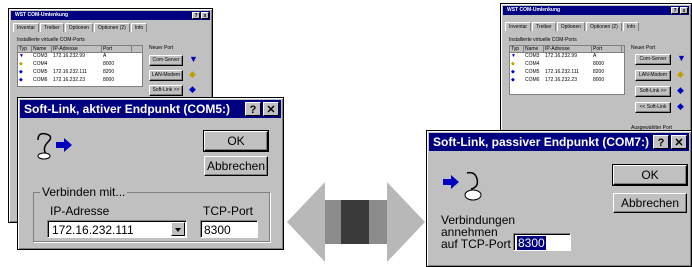 Image resolution: width=692 pixels, height=267 pixels. What do you see at coordinates (653, 91) in the screenshot?
I see `soft-link-forward-button: Soft-Link >>` at bounding box center [653, 91].